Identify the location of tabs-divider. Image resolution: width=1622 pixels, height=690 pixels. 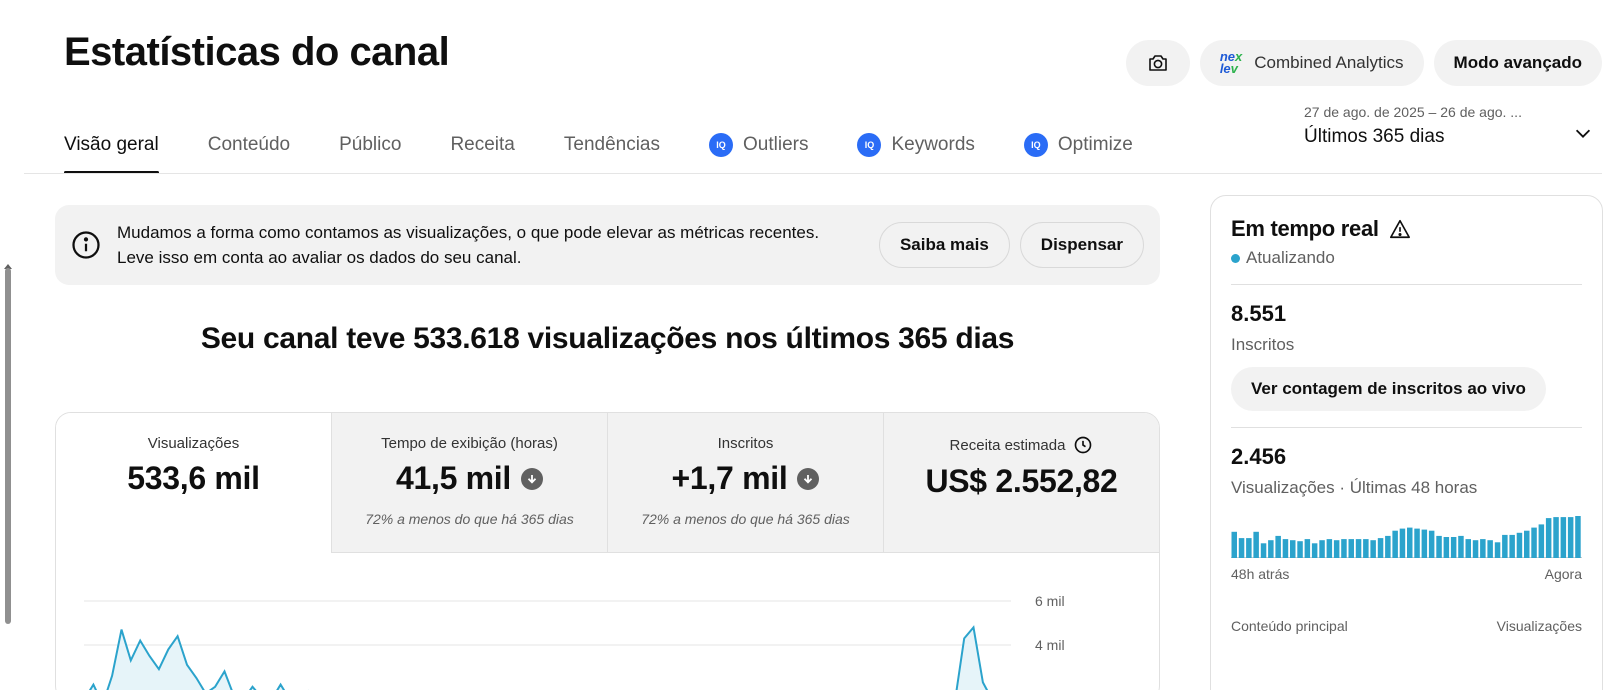
(813, 173).